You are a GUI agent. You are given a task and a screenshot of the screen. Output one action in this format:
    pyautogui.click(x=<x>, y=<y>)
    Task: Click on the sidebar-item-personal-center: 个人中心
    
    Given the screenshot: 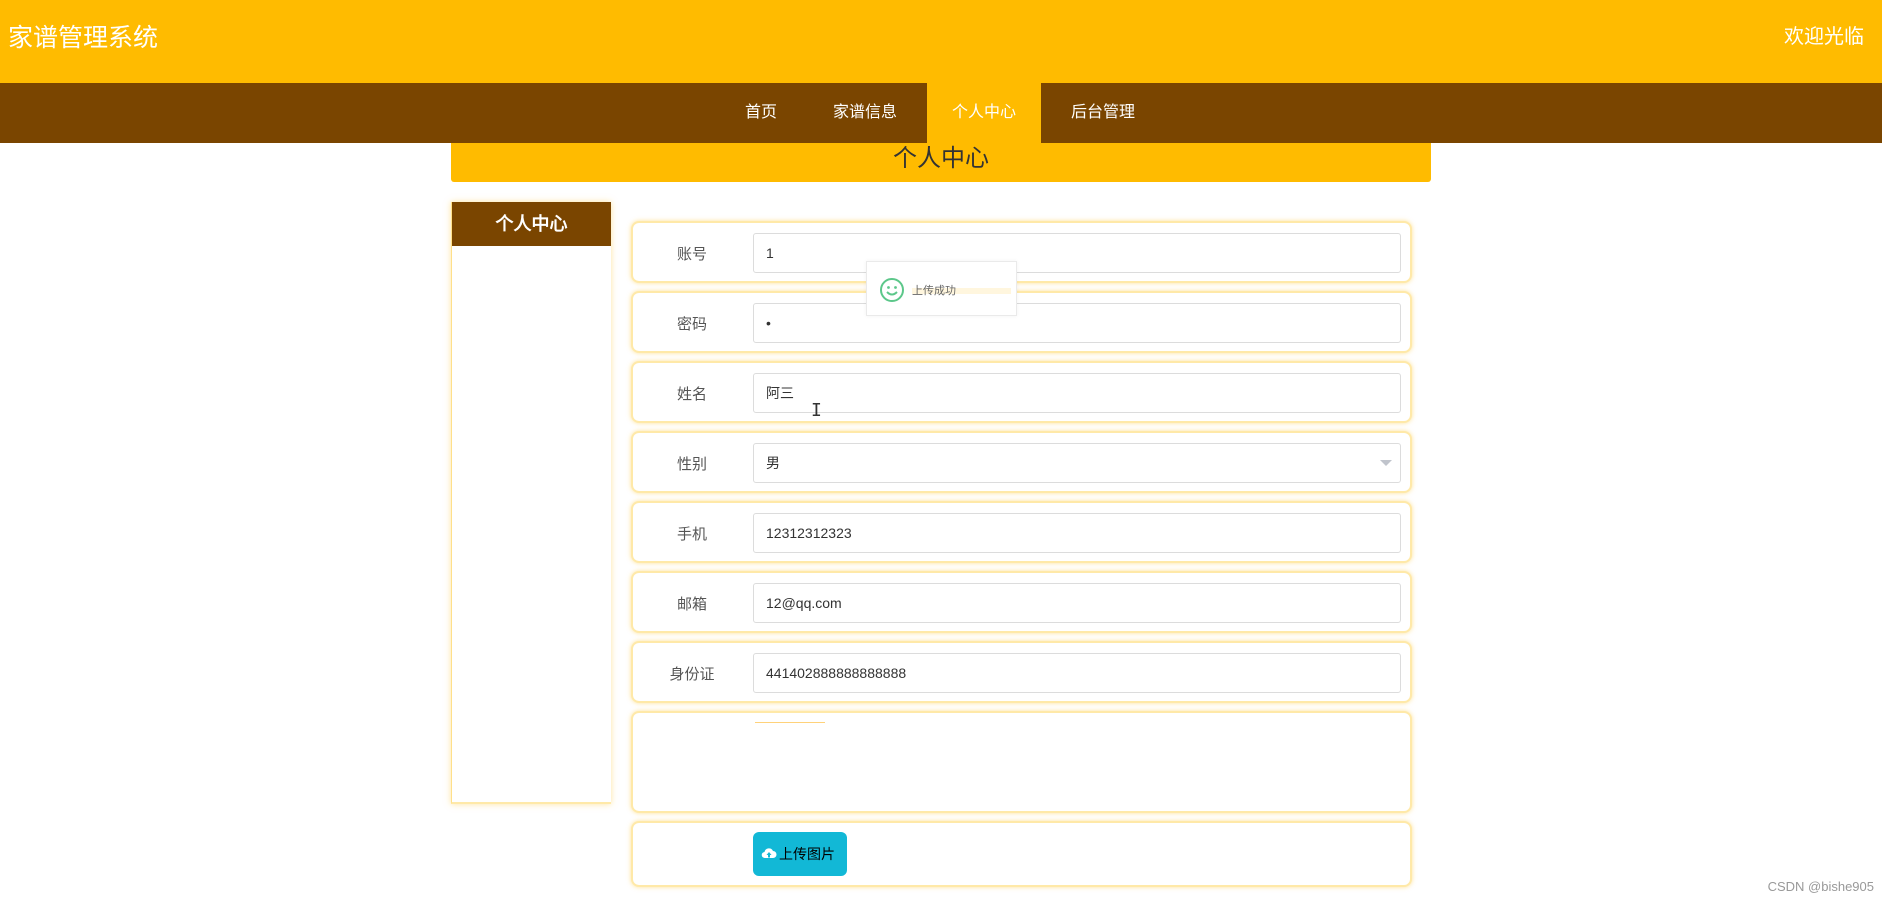 What is the action you would take?
    pyautogui.click(x=531, y=224)
    